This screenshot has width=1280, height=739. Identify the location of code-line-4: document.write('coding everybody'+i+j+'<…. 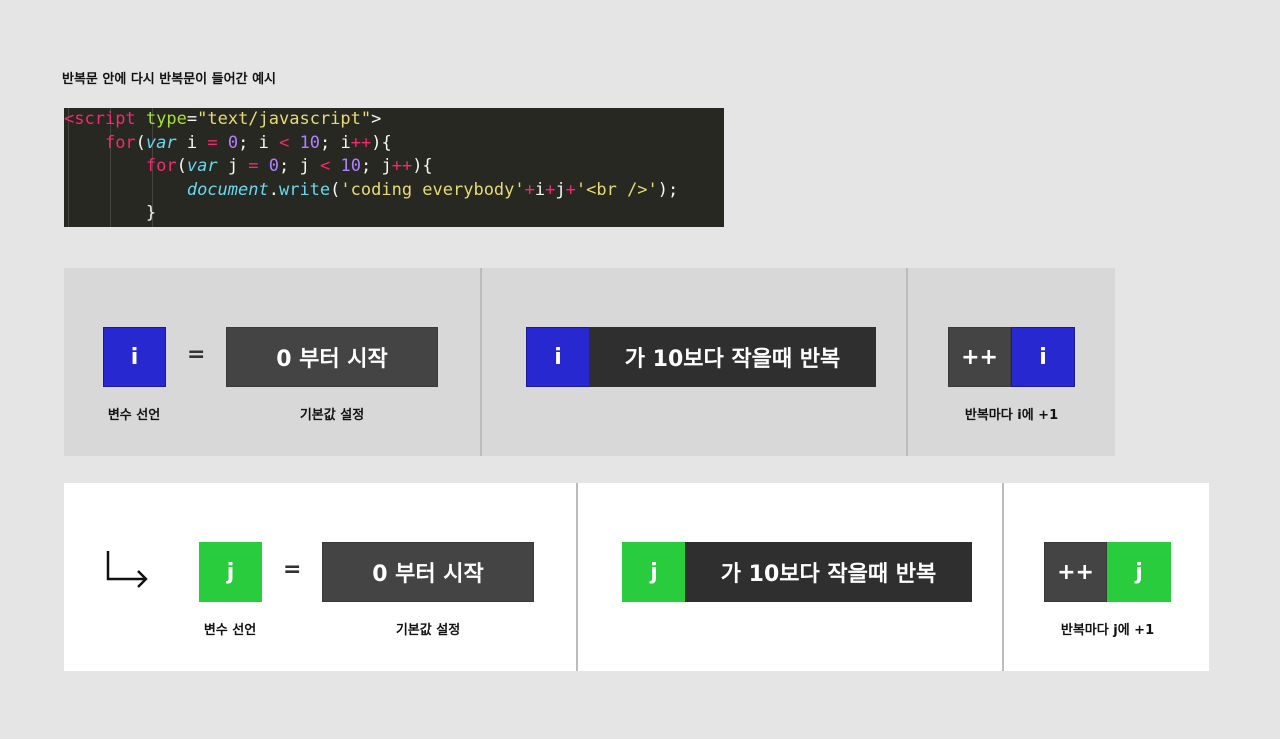
(432, 189).